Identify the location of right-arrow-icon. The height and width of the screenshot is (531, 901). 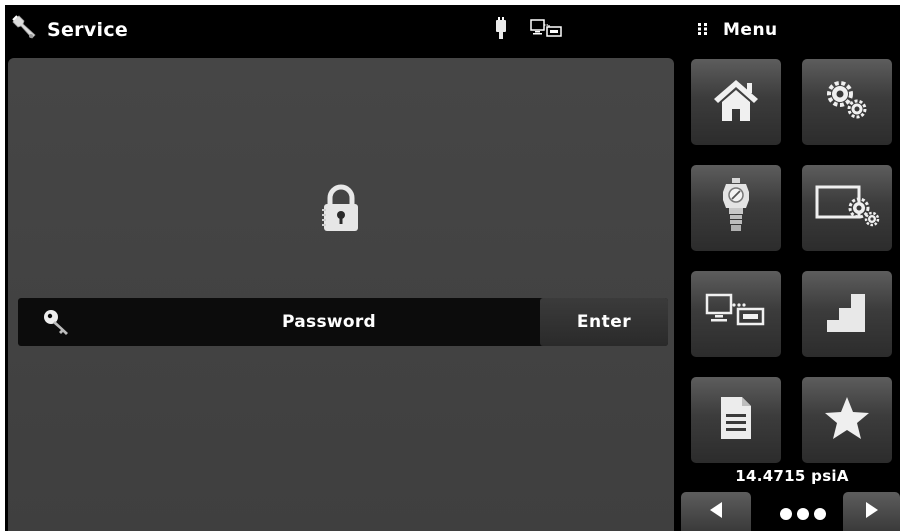
(872, 512).